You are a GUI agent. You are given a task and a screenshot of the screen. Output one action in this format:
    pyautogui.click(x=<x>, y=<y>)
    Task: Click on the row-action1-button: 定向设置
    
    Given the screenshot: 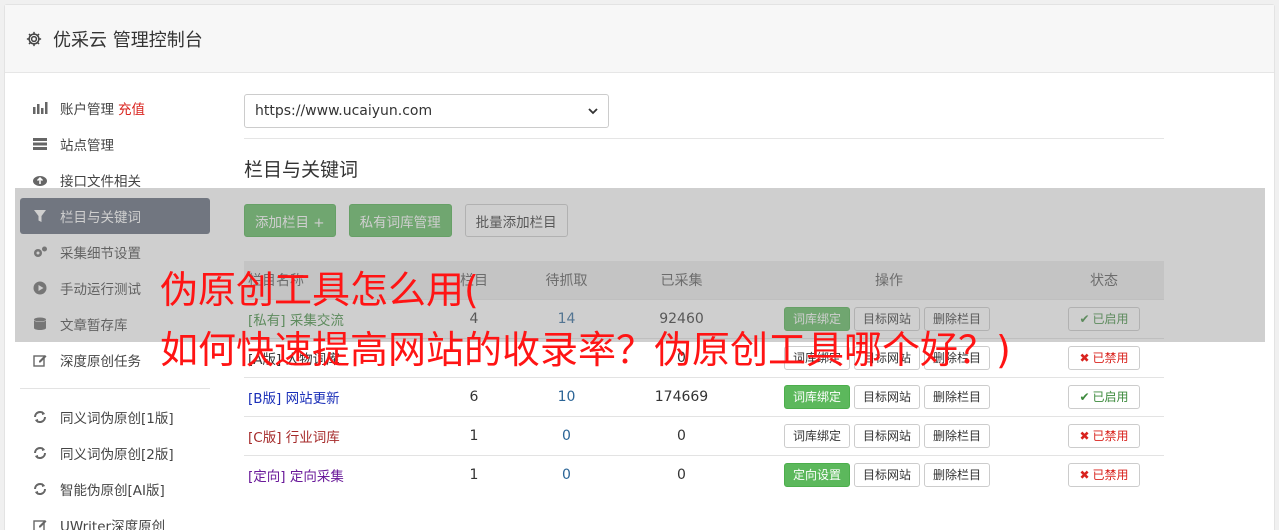 What is the action you would take?
    pyautogui.click(x=816, y=474)
    